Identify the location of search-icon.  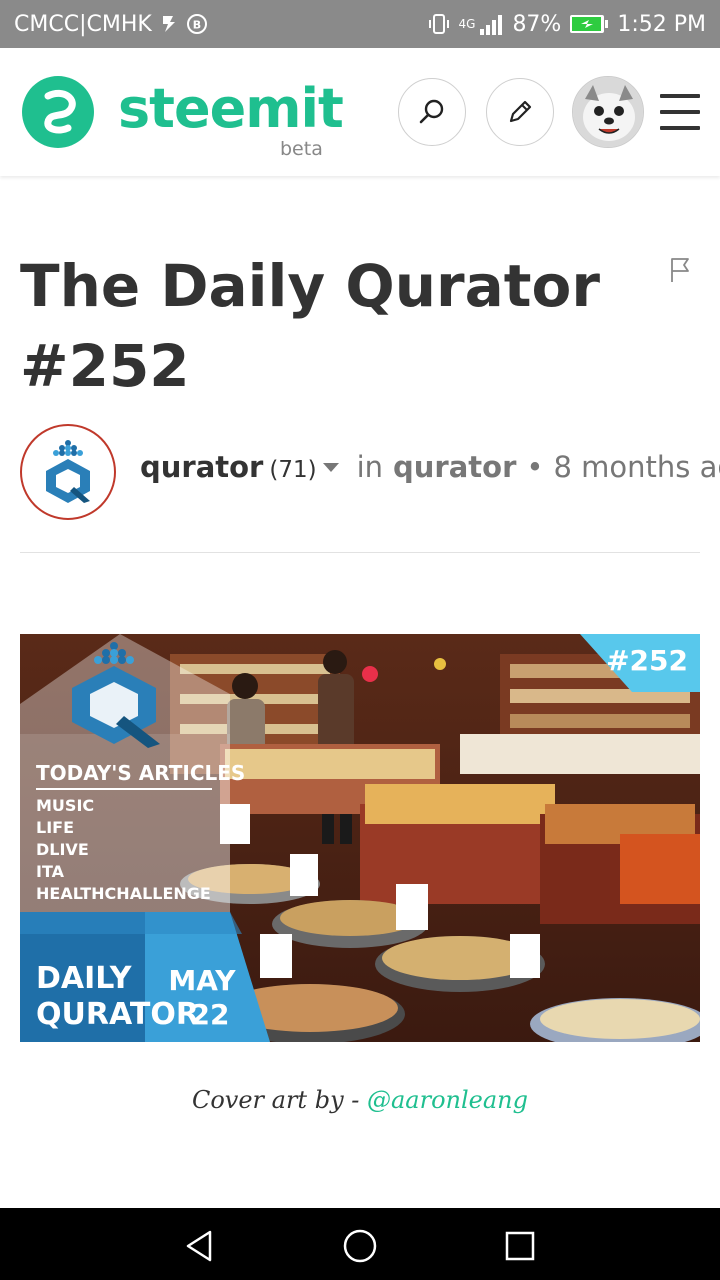
(432, 112).